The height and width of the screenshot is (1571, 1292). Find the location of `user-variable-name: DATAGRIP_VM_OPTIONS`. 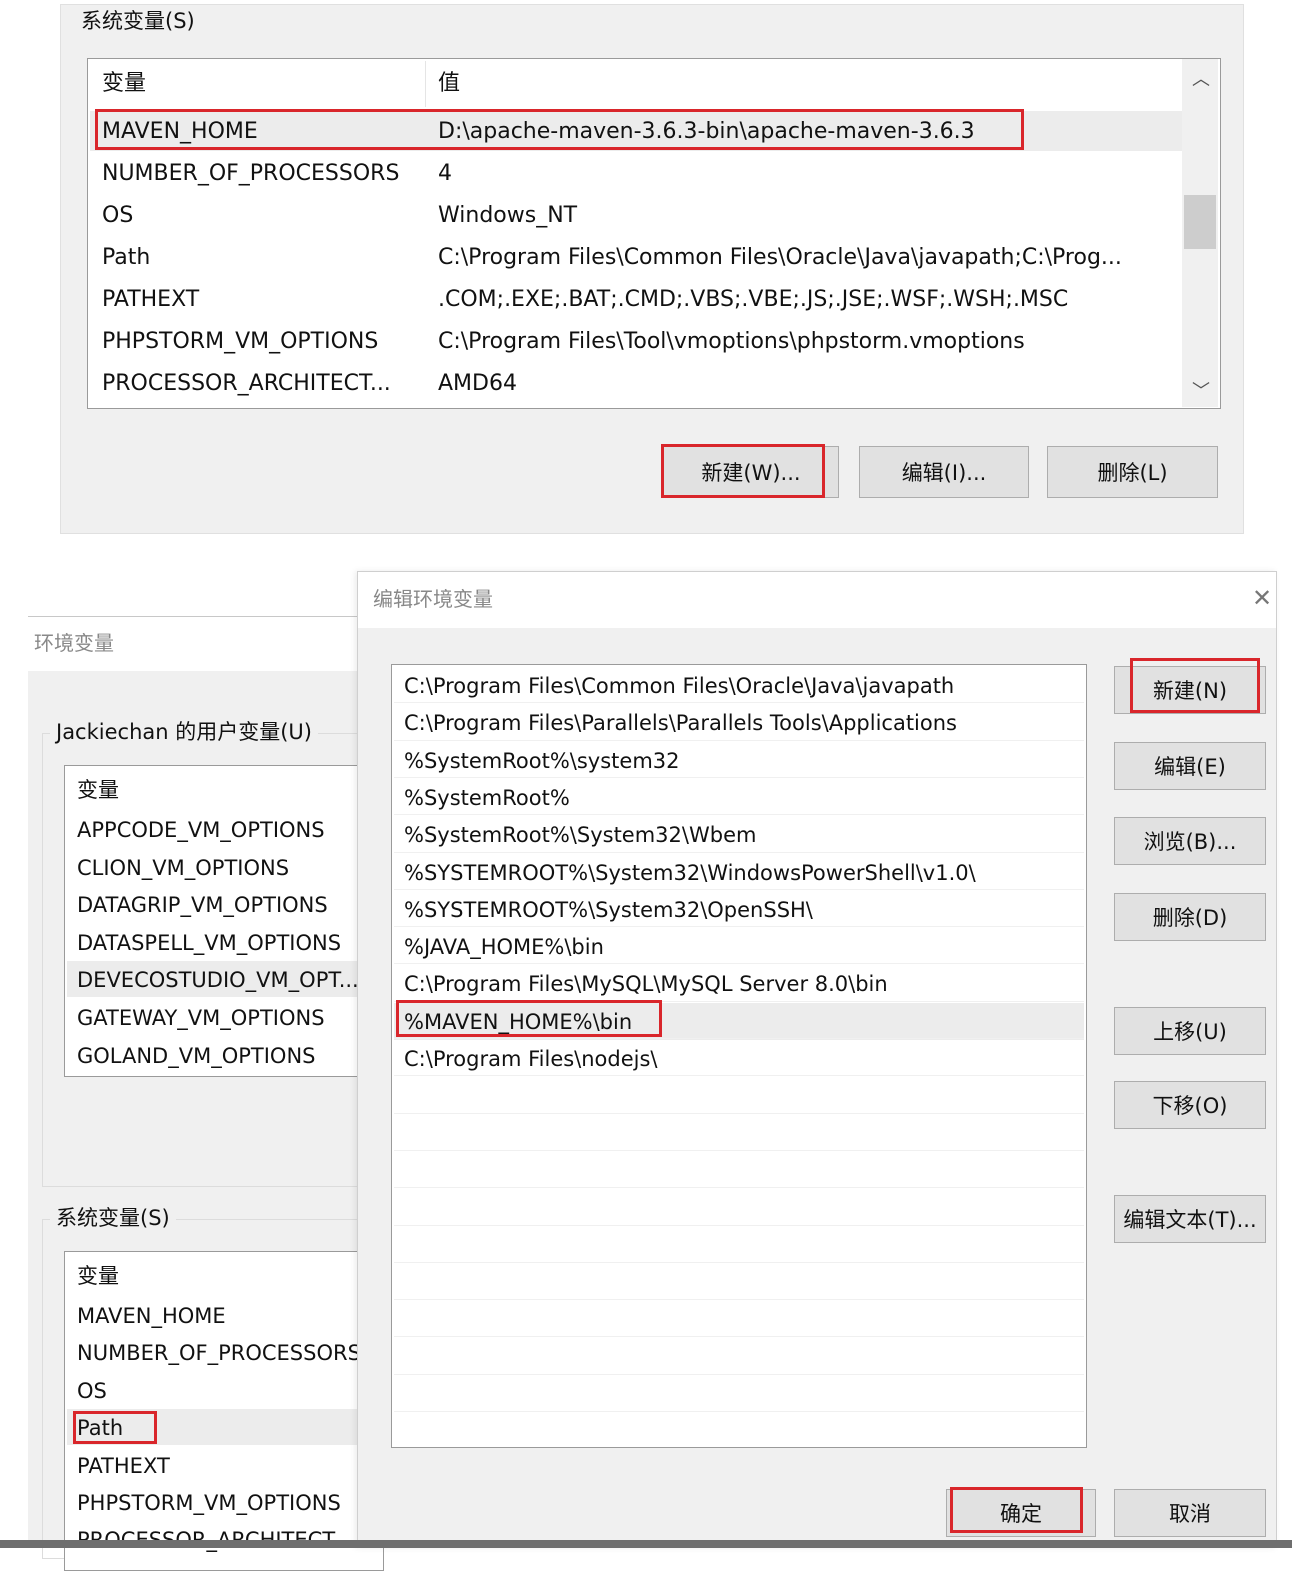

user-variable-name: DATAGRIP_VM_OPTIONS is located at coordinates (202, 905).